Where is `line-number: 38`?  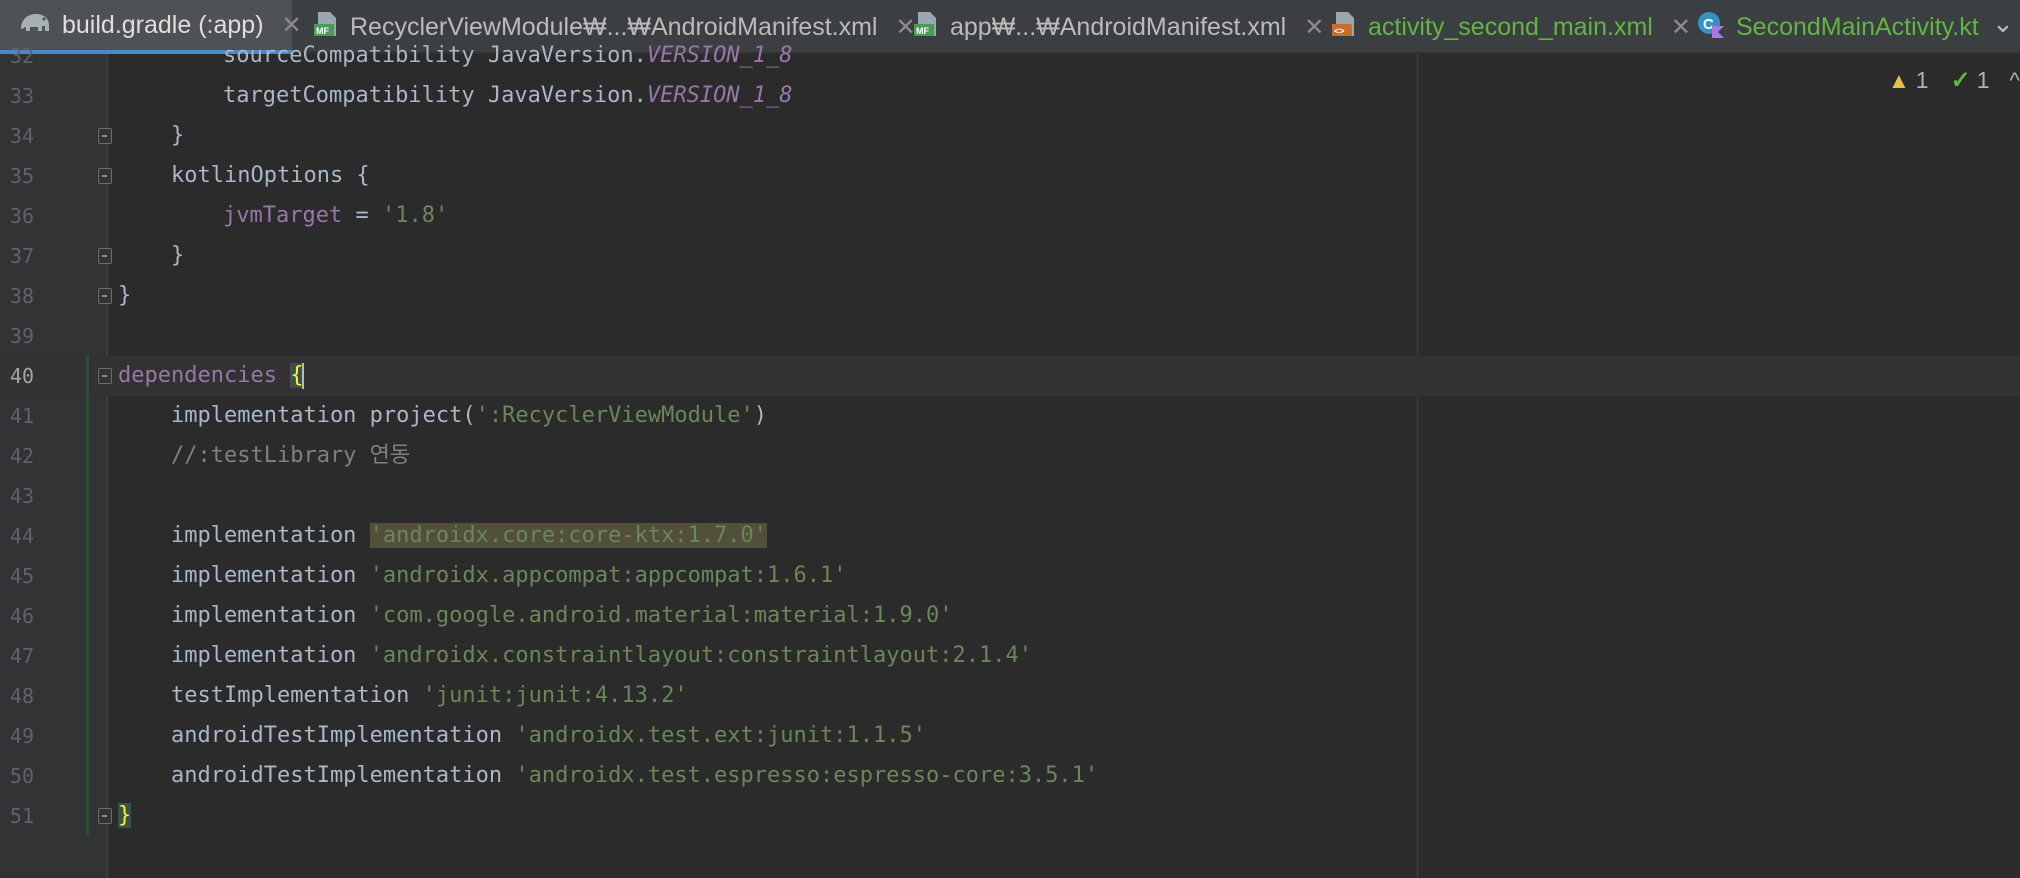
line-number: 38 is located at coordinates (21, 296).